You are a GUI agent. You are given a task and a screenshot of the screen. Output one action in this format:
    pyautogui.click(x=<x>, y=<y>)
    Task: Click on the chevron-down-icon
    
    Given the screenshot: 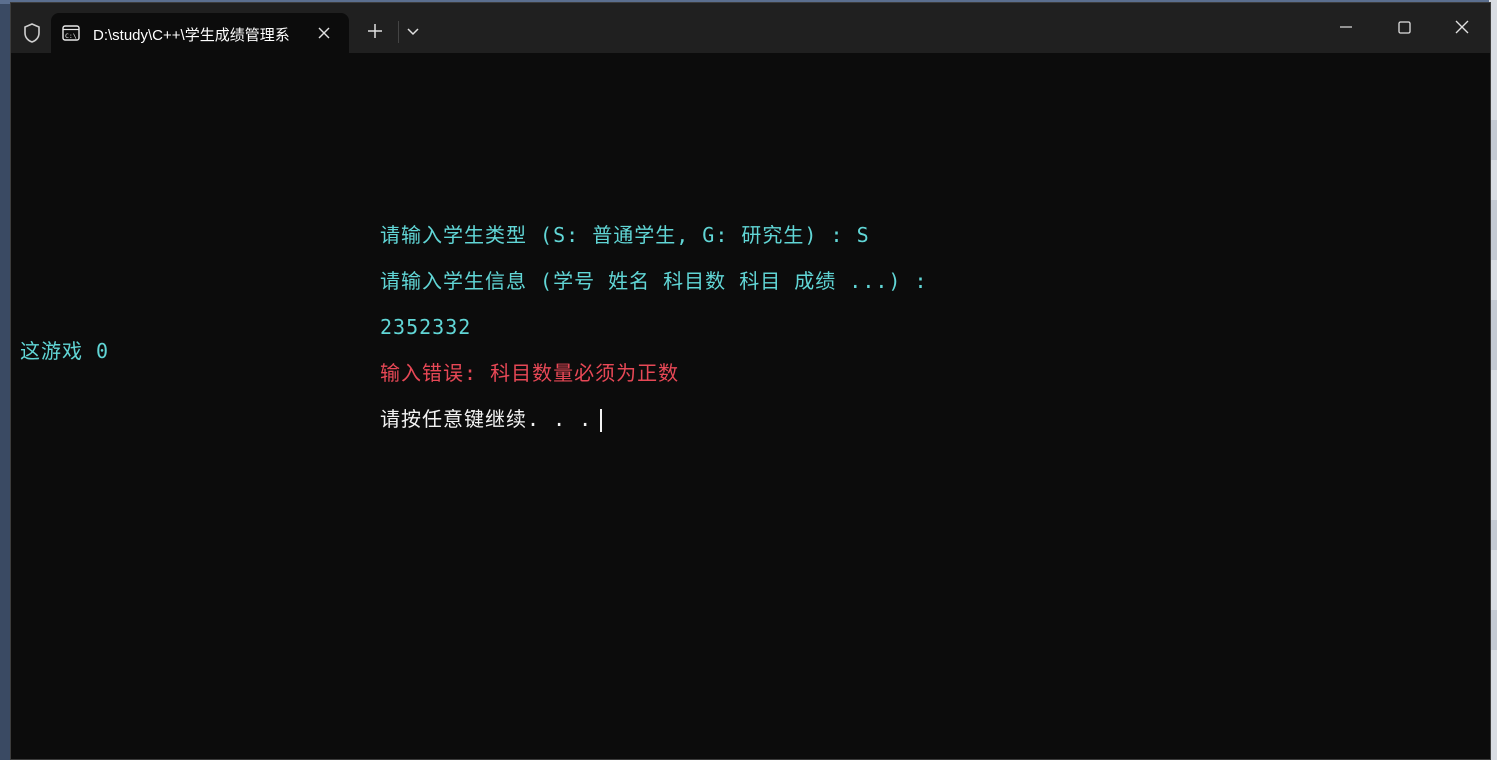 What is the action you would take?
    pyautogui.click(x=413, y=32)
    